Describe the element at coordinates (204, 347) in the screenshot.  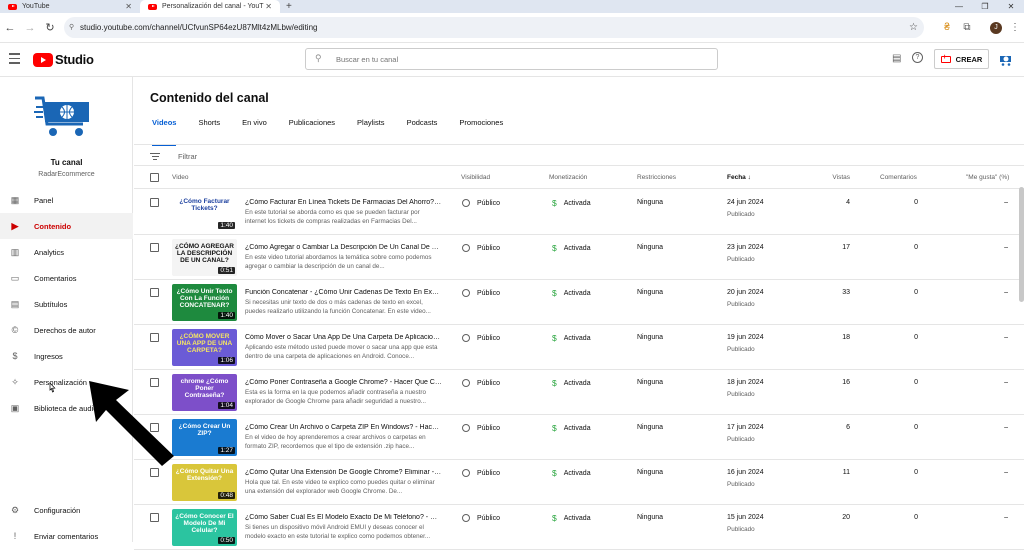
I see `video-thumbnail: ¿CÓMO MOVER UNA APP DE UNA CARPETA? 1:06` at that location.